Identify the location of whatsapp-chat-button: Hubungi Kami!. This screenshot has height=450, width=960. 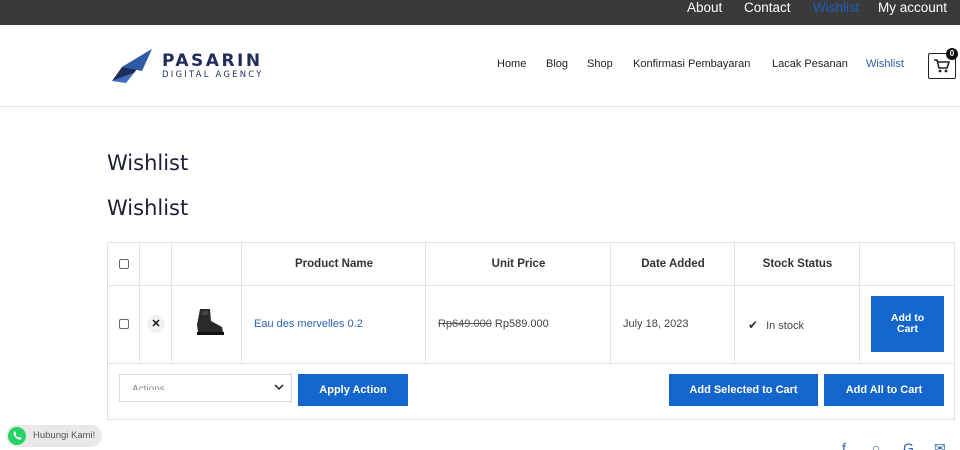
(54, 436).